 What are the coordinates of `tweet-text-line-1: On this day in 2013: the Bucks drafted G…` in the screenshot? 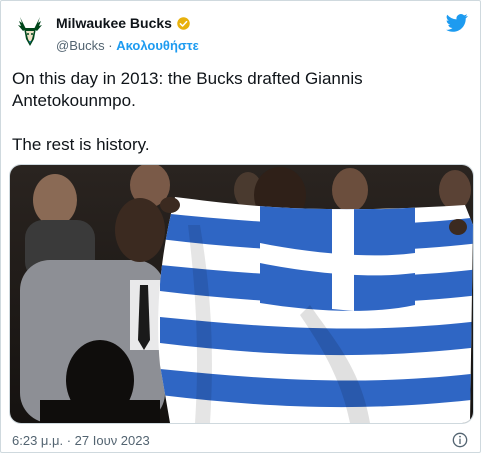 It's located at (187, 89).